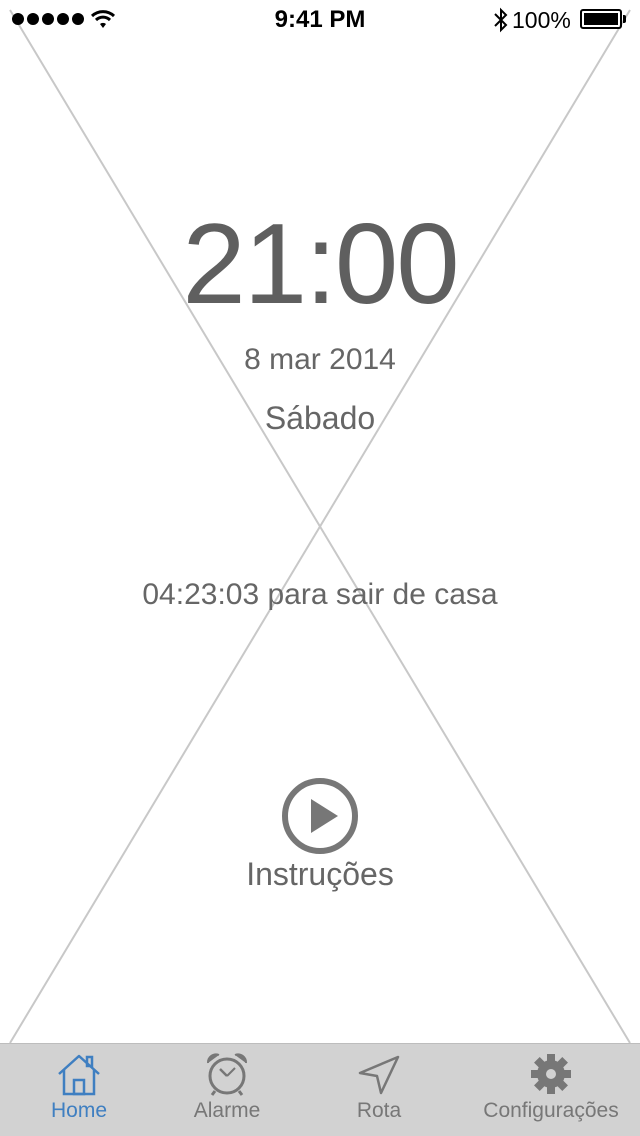 This screenshot has width=640, height=1136. I want to click on tab-route: Rota, so click(379, 1090).